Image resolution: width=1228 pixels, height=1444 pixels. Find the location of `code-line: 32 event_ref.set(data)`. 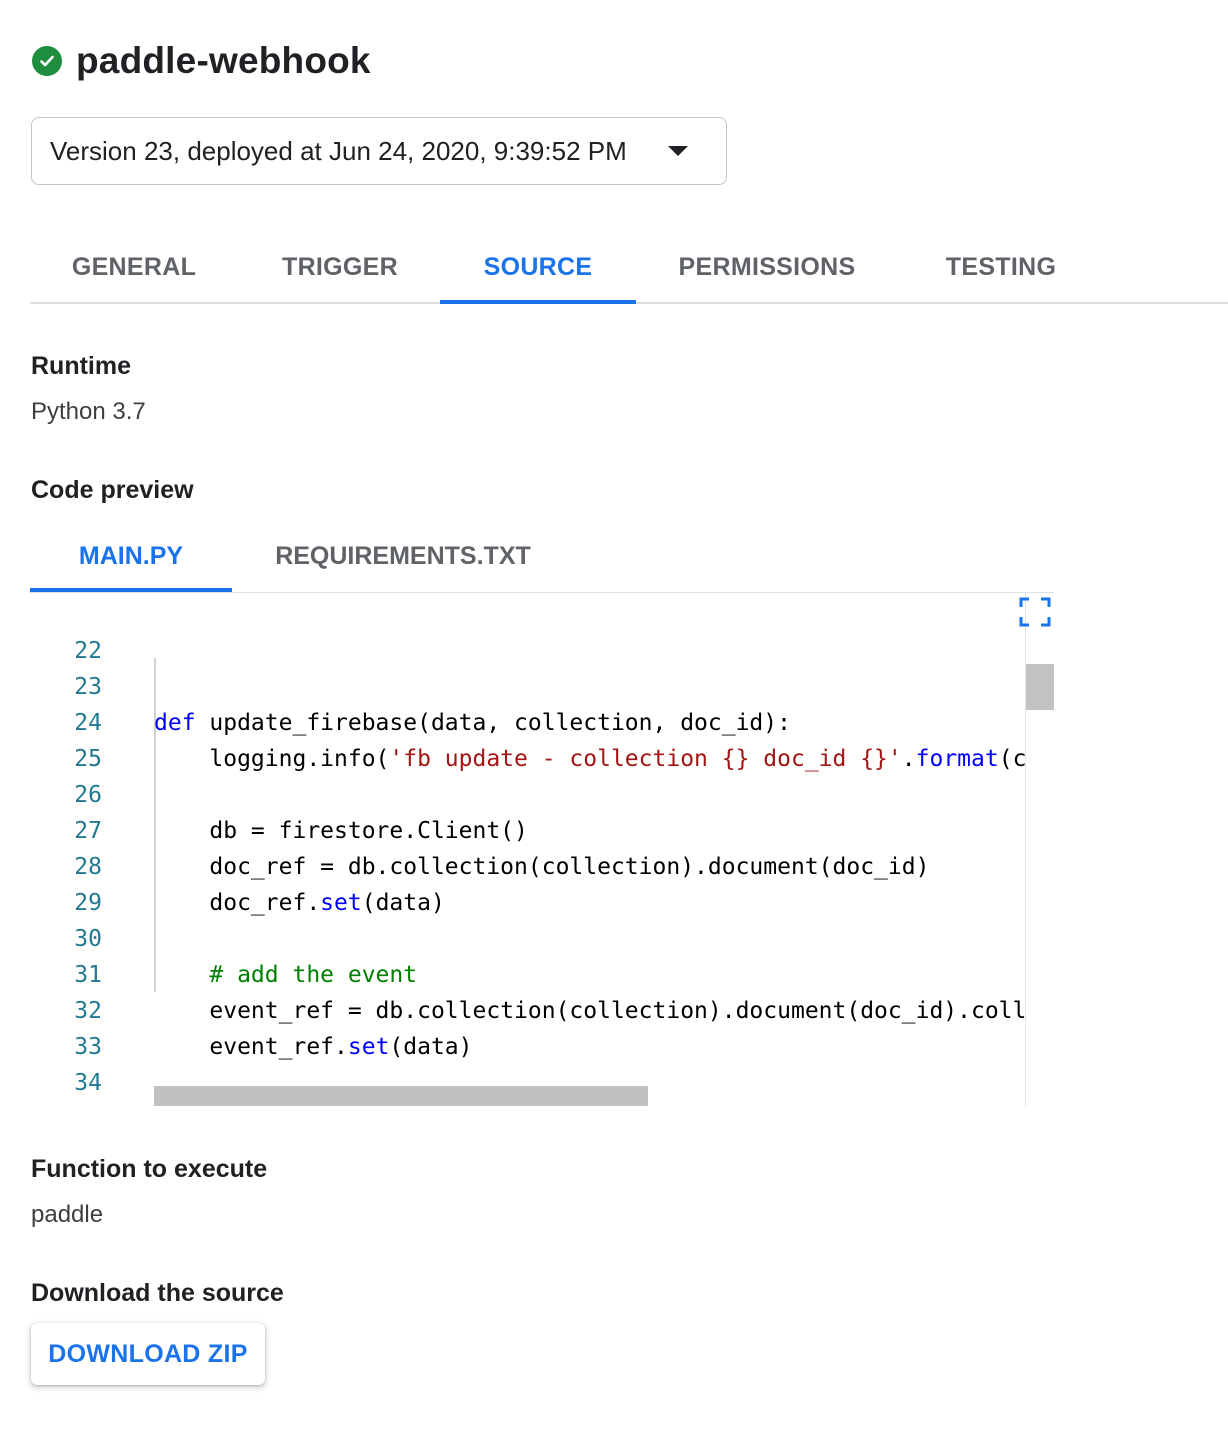

code-line: 32 event_ref.set(data) is located at coordinates (542, 1008).